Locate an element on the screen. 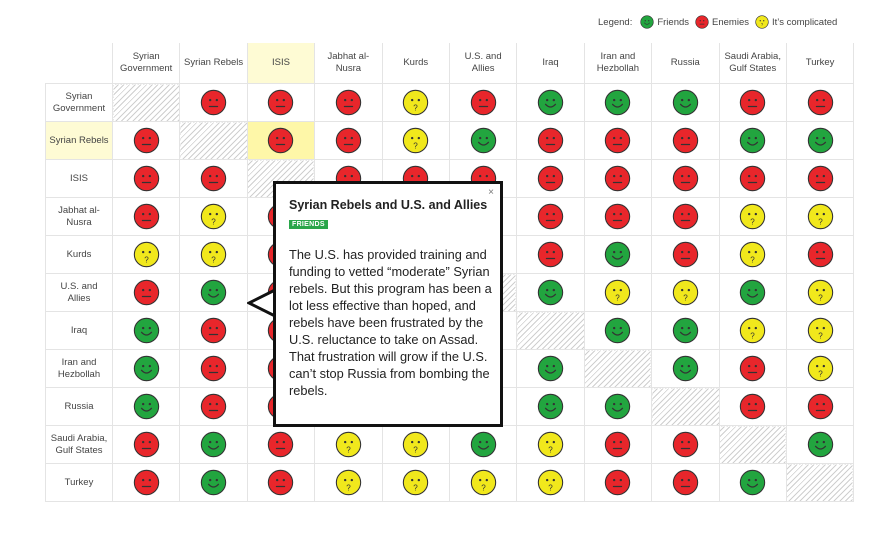  row-header: U.S. and Allies is located at coordinates (79, 292).